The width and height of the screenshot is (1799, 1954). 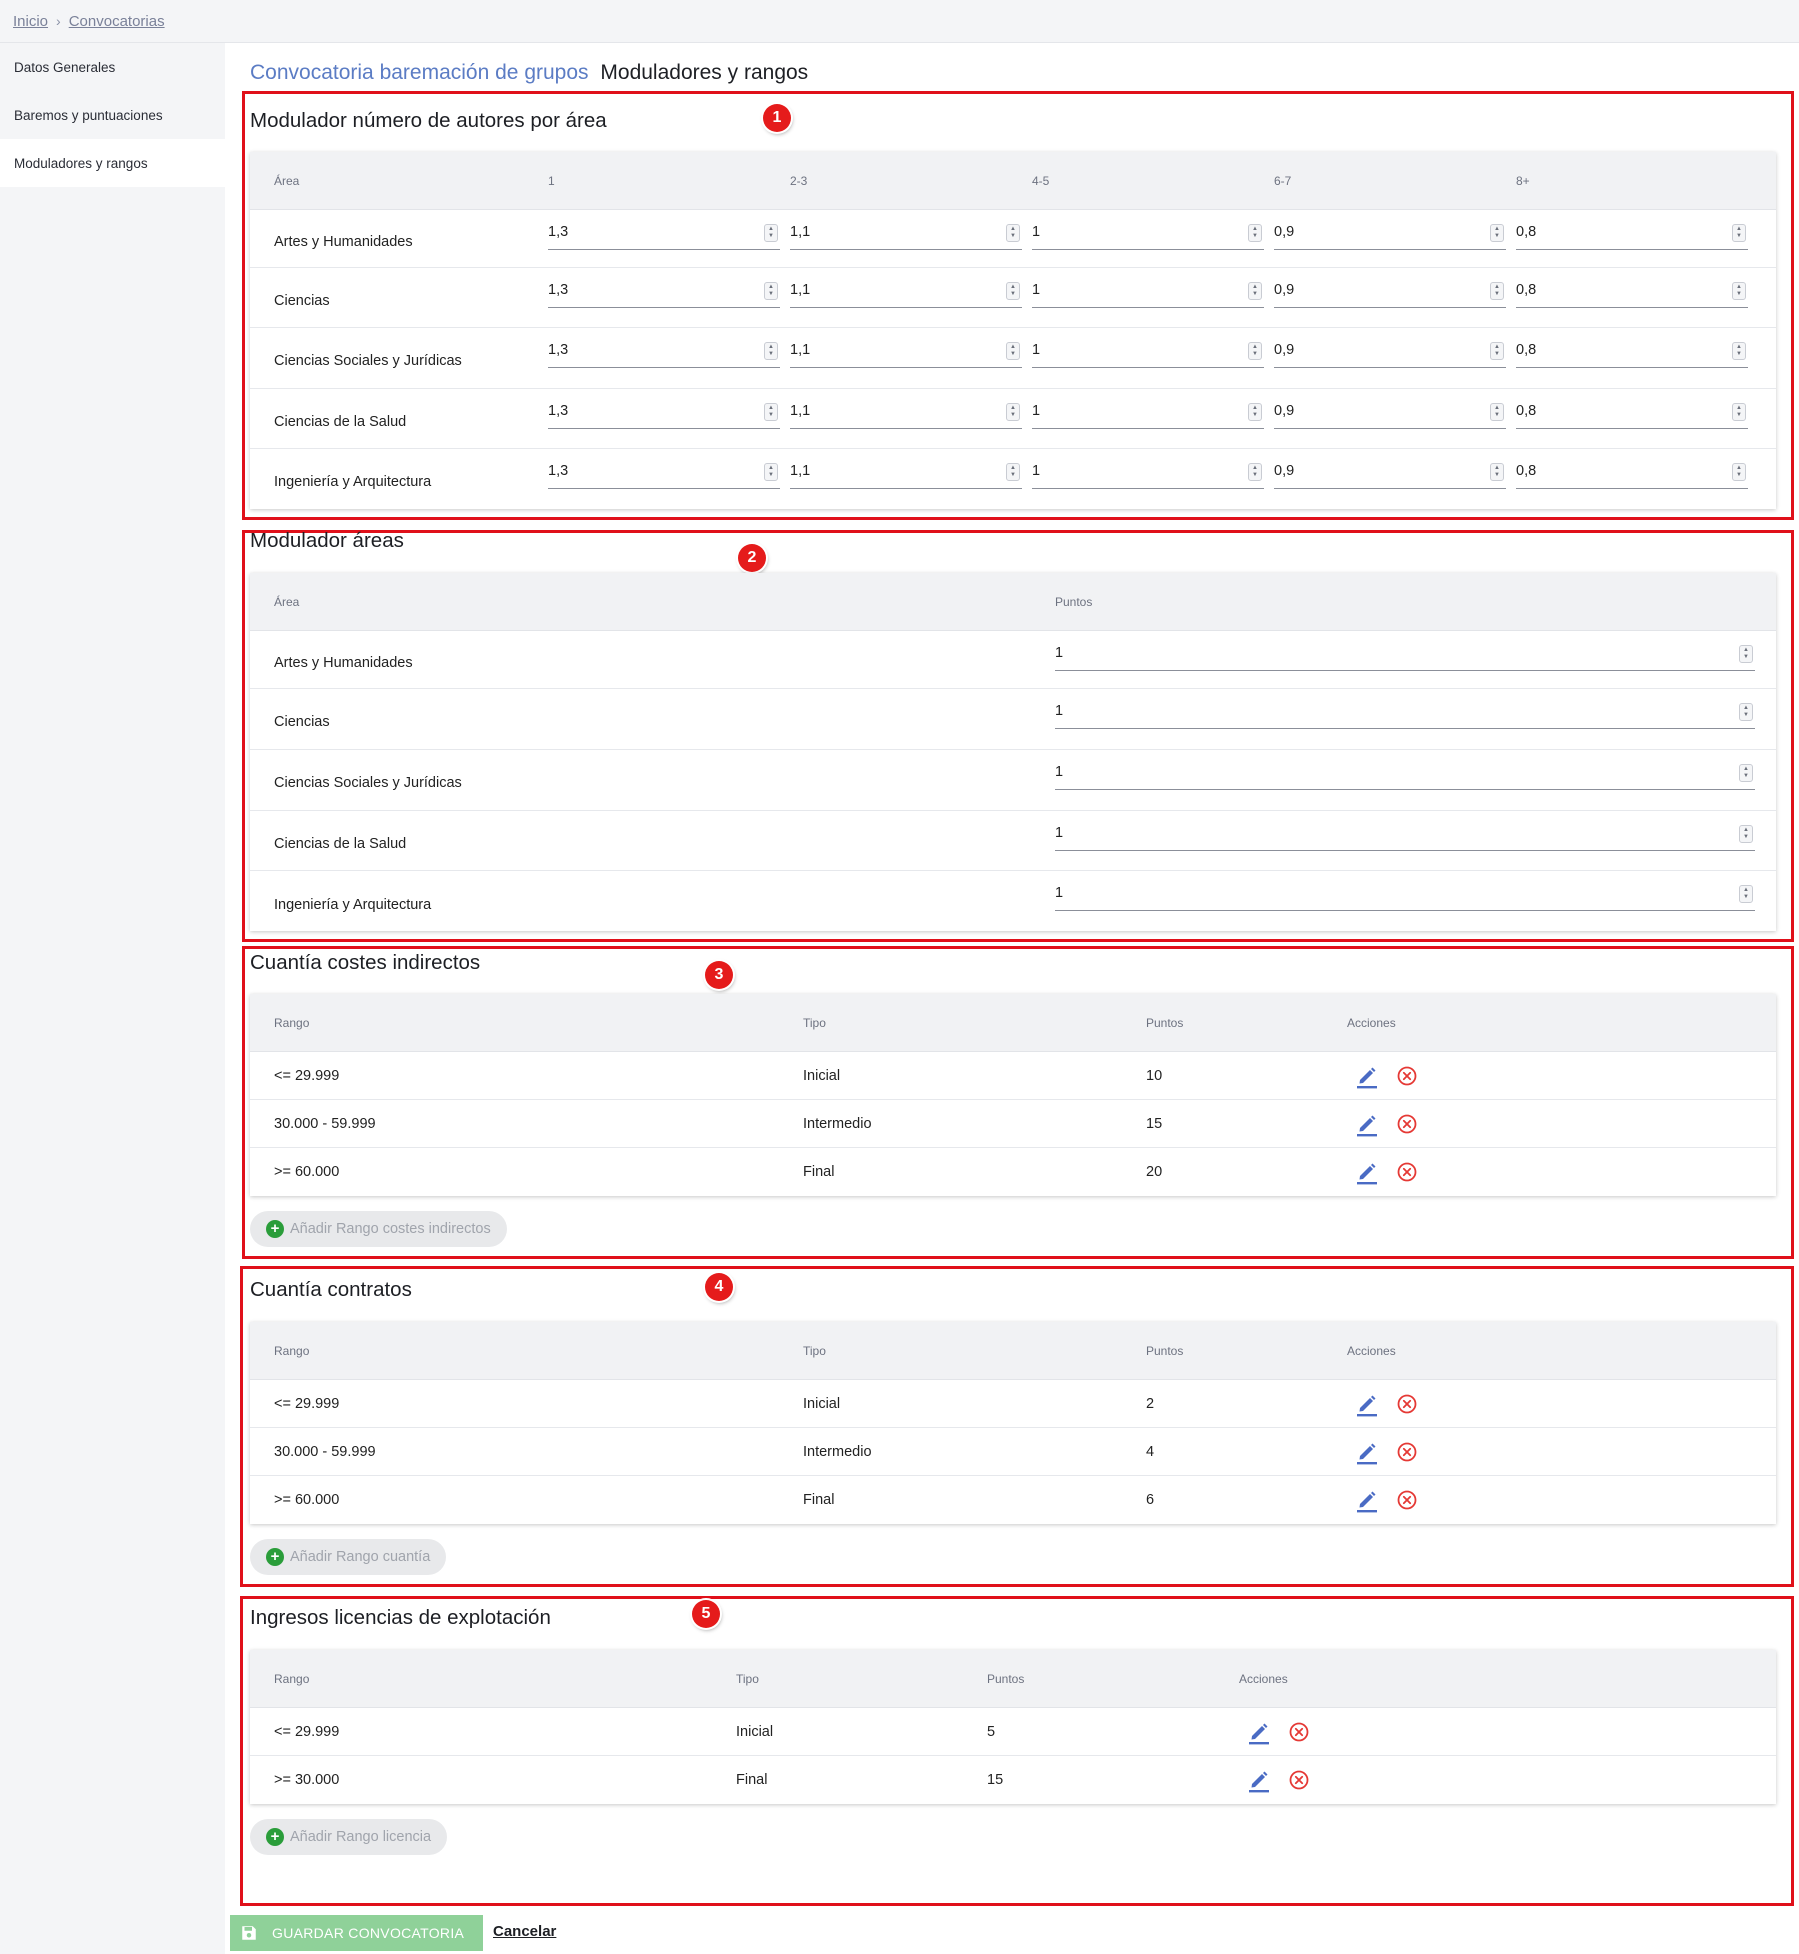 I want to click on add-rango-licencia-button: + Añadir Rango licencia, so click(x=349, y=1837).